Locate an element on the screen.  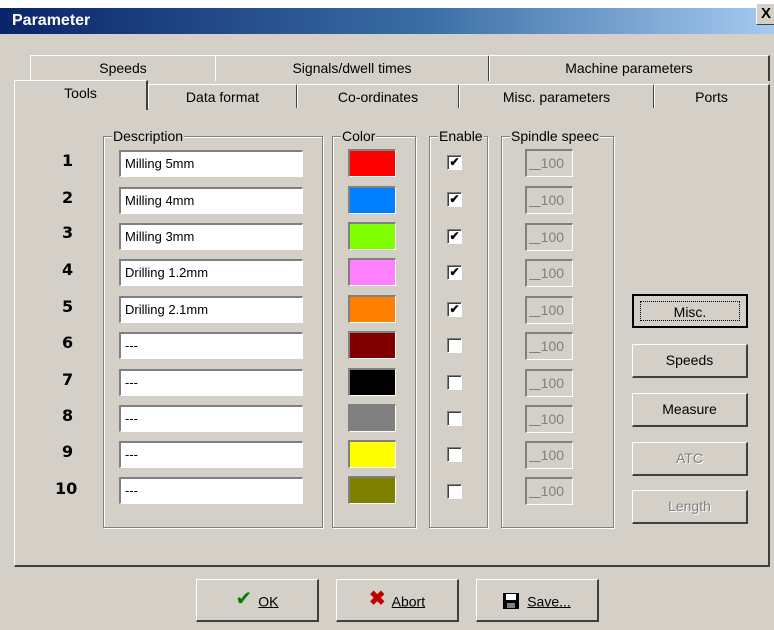
tool-number: 1 is located at coordinates (68, 160).